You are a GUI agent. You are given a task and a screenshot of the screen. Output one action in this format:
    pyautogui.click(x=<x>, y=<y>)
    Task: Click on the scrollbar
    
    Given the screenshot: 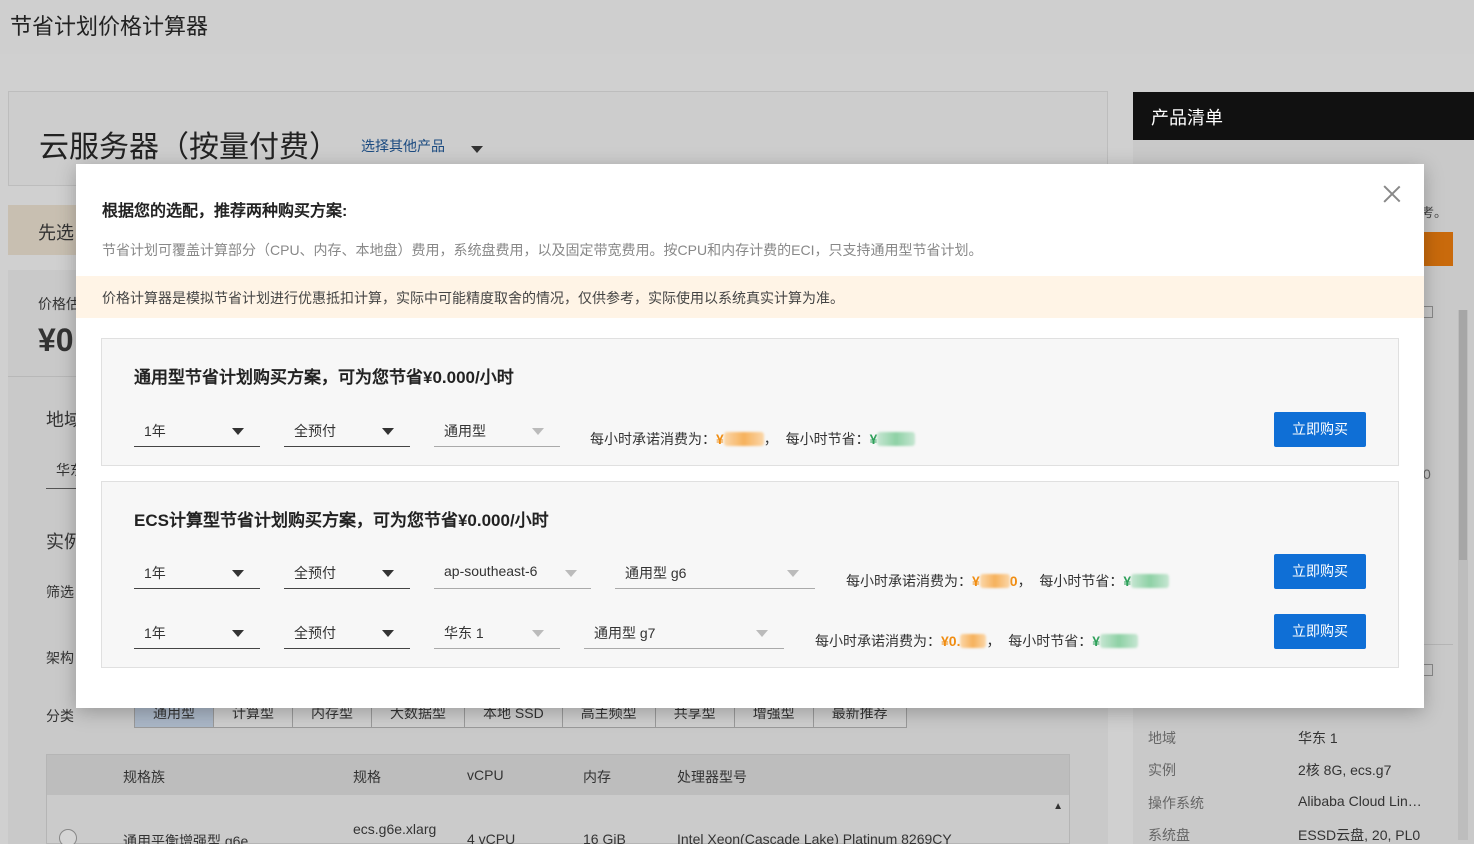 What is the action you would take?
    pyautogui.click(x=1463, y=575)
    